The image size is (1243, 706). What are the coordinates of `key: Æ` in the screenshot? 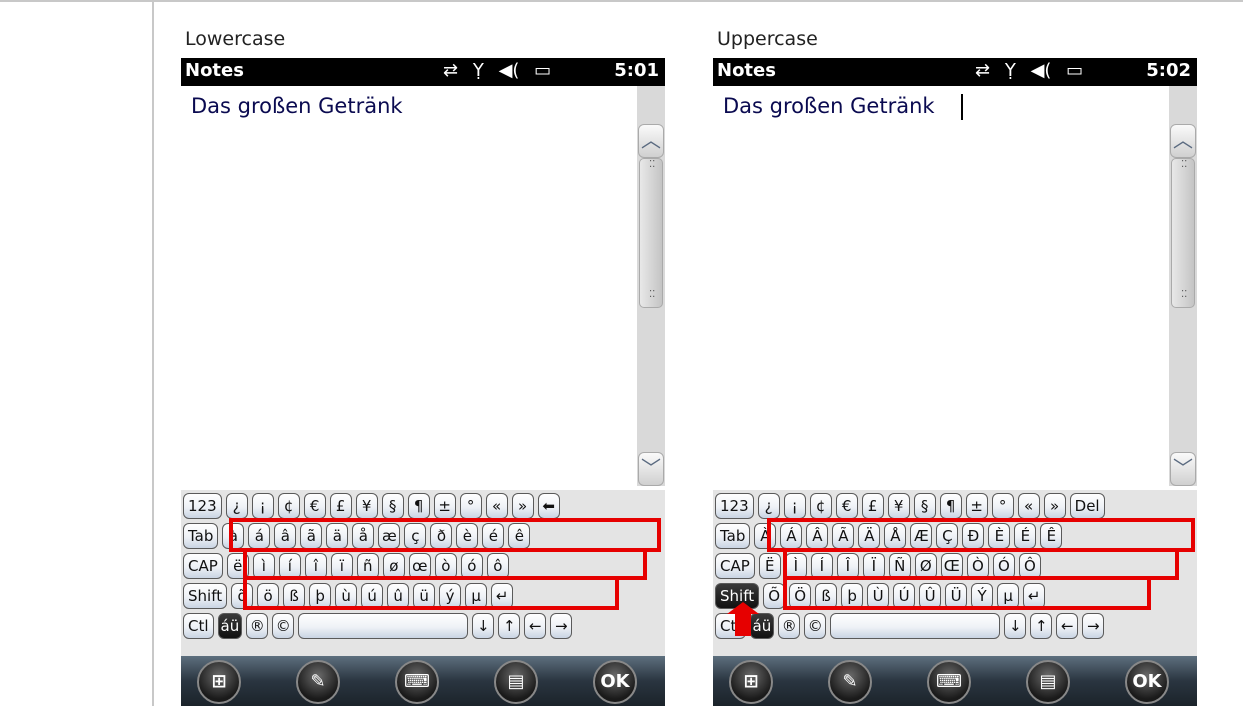 It's located at (921, 536).